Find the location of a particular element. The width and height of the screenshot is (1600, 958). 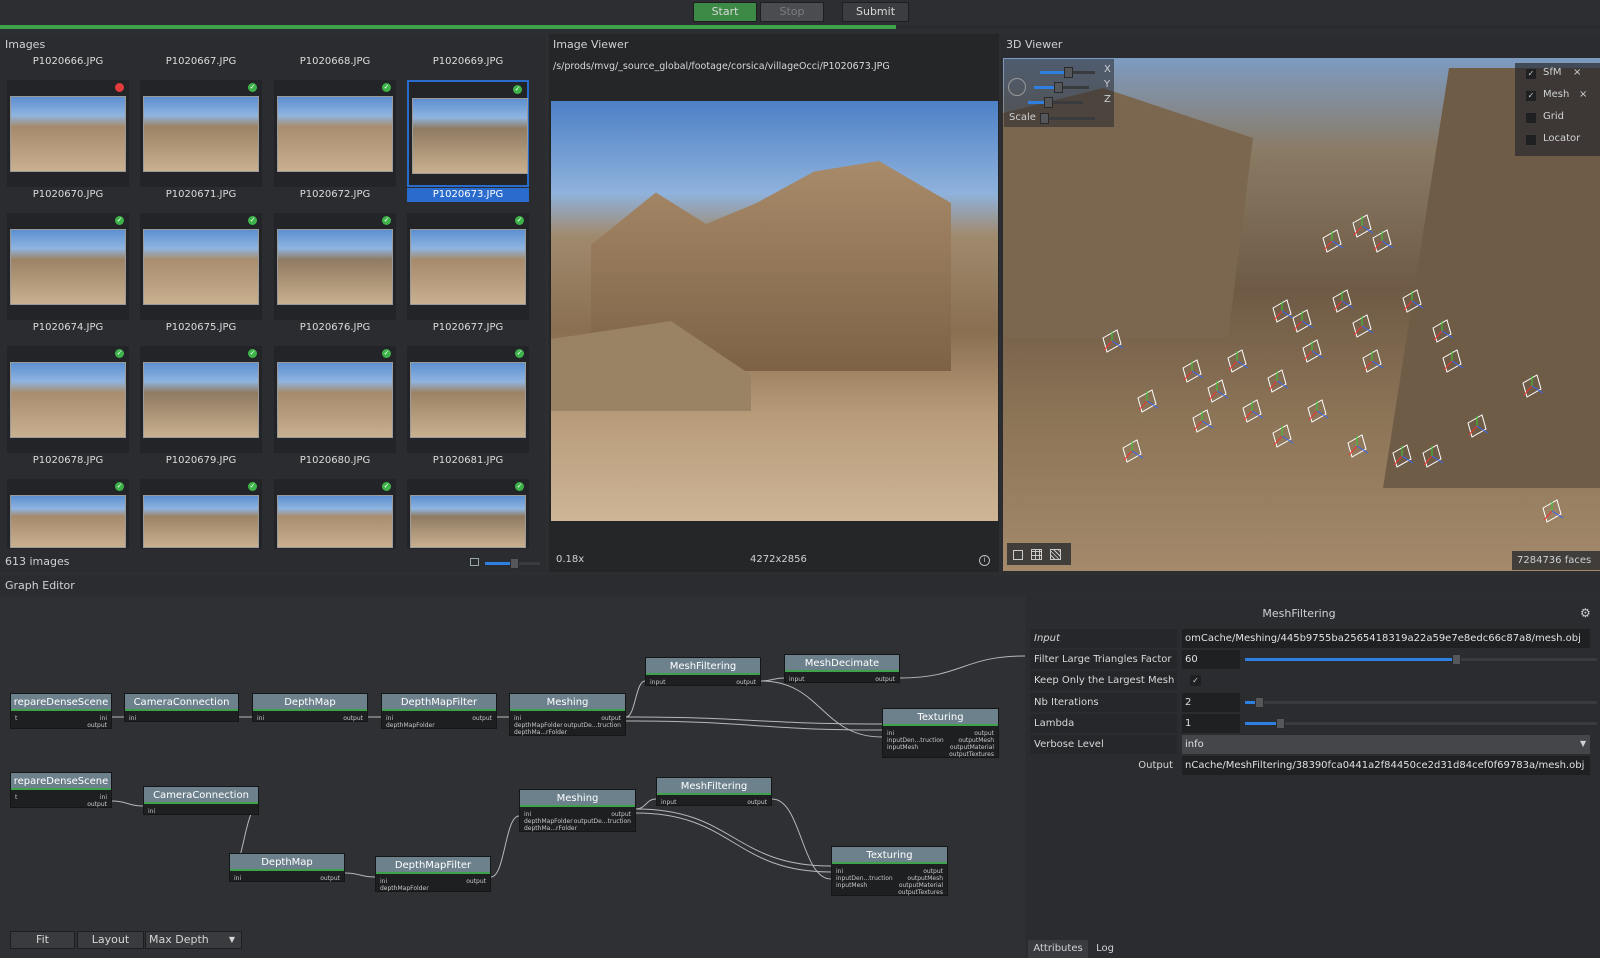

submit-button: Submit is located at coordinates (875, 12).